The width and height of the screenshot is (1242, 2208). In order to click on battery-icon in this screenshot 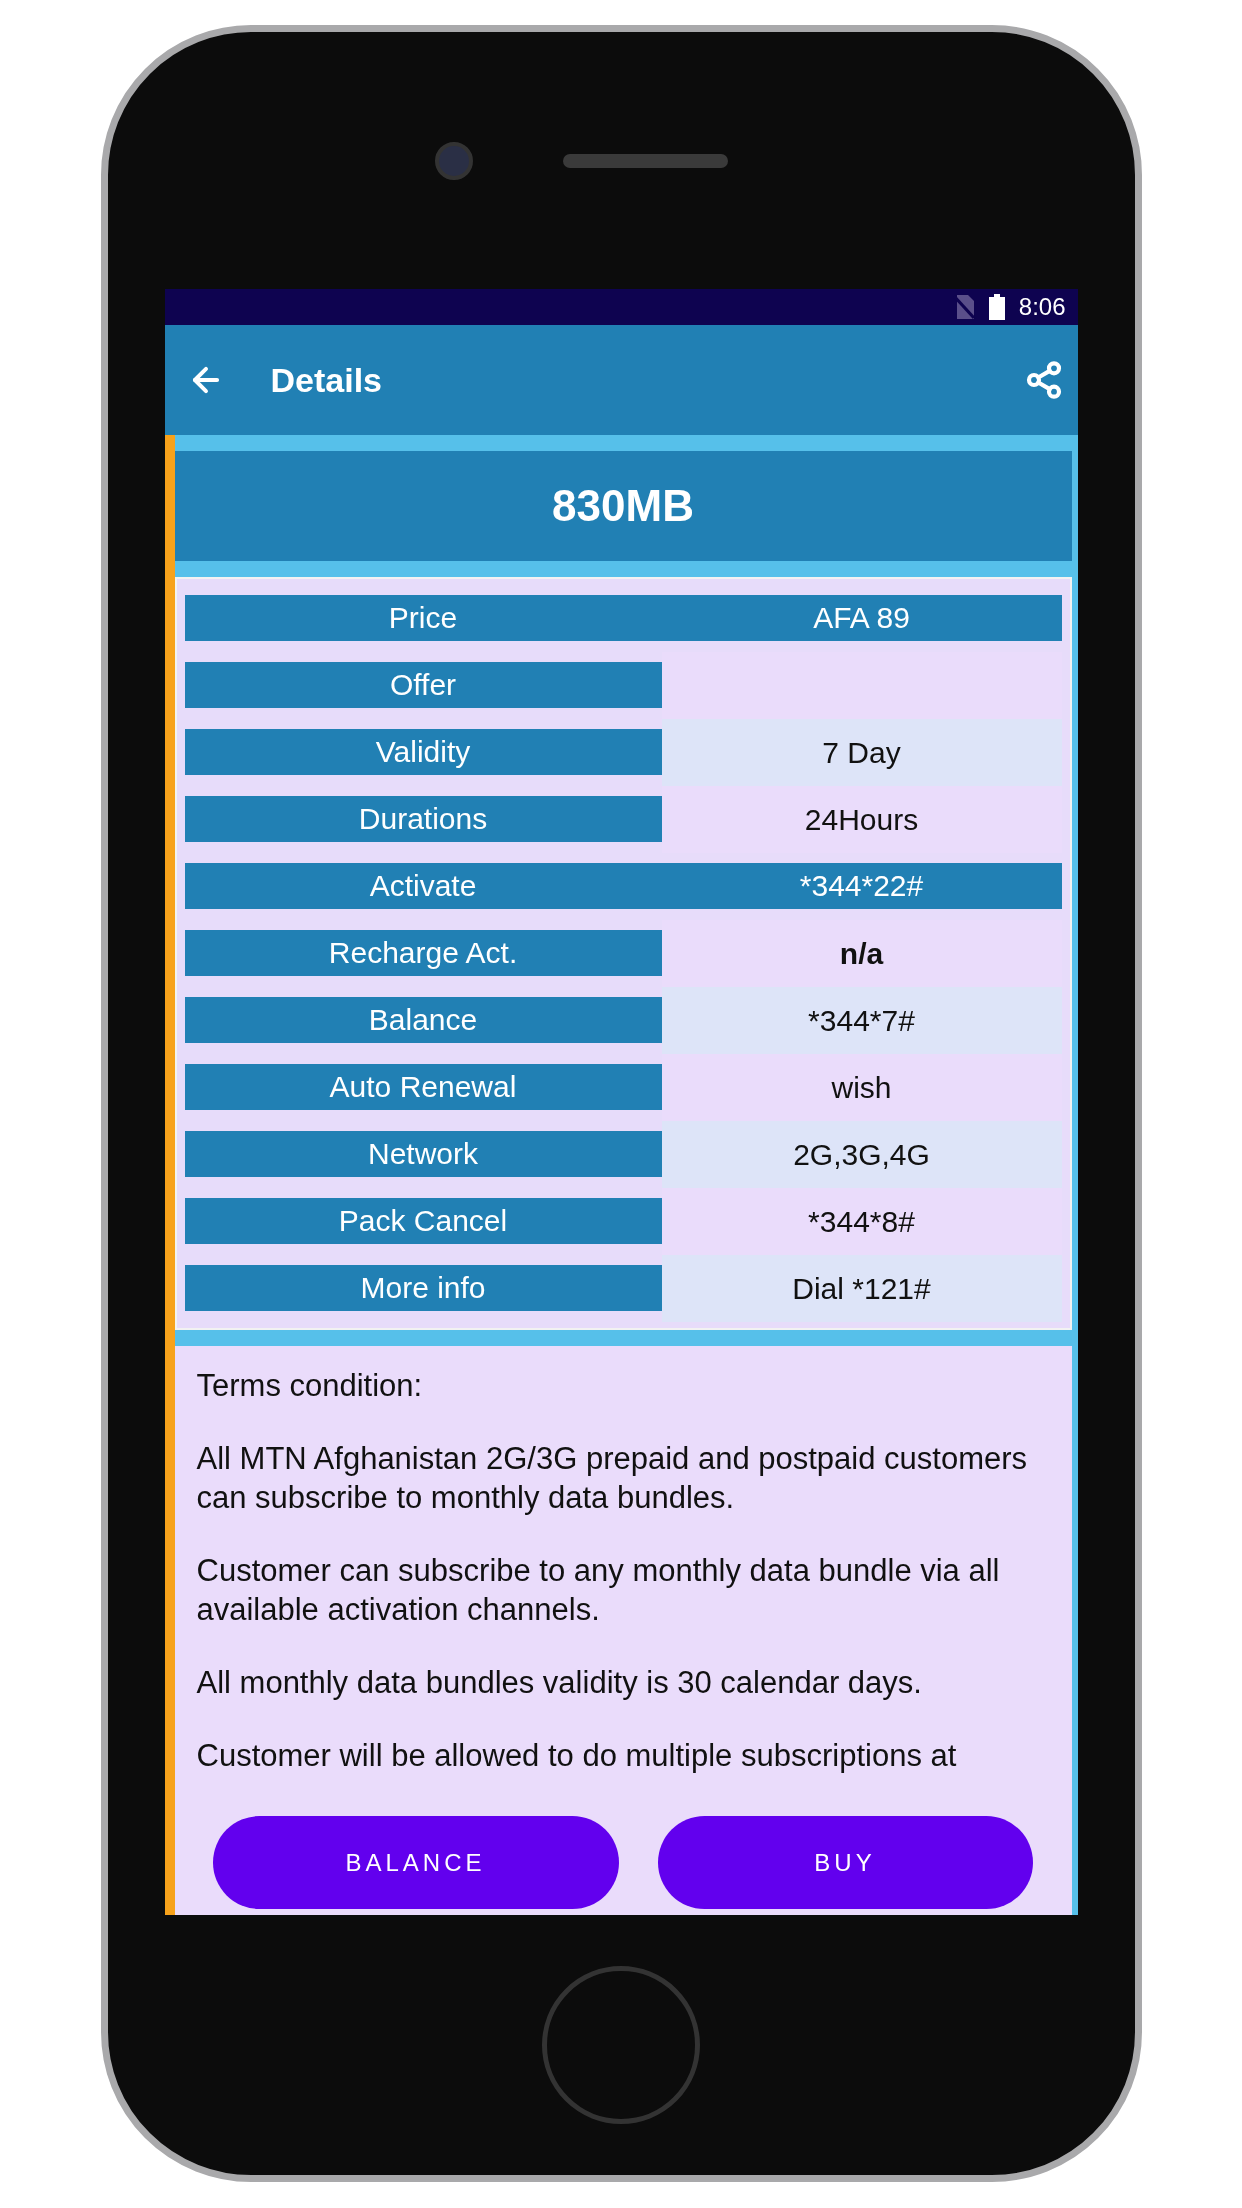, I will do `click(996, 307)`.